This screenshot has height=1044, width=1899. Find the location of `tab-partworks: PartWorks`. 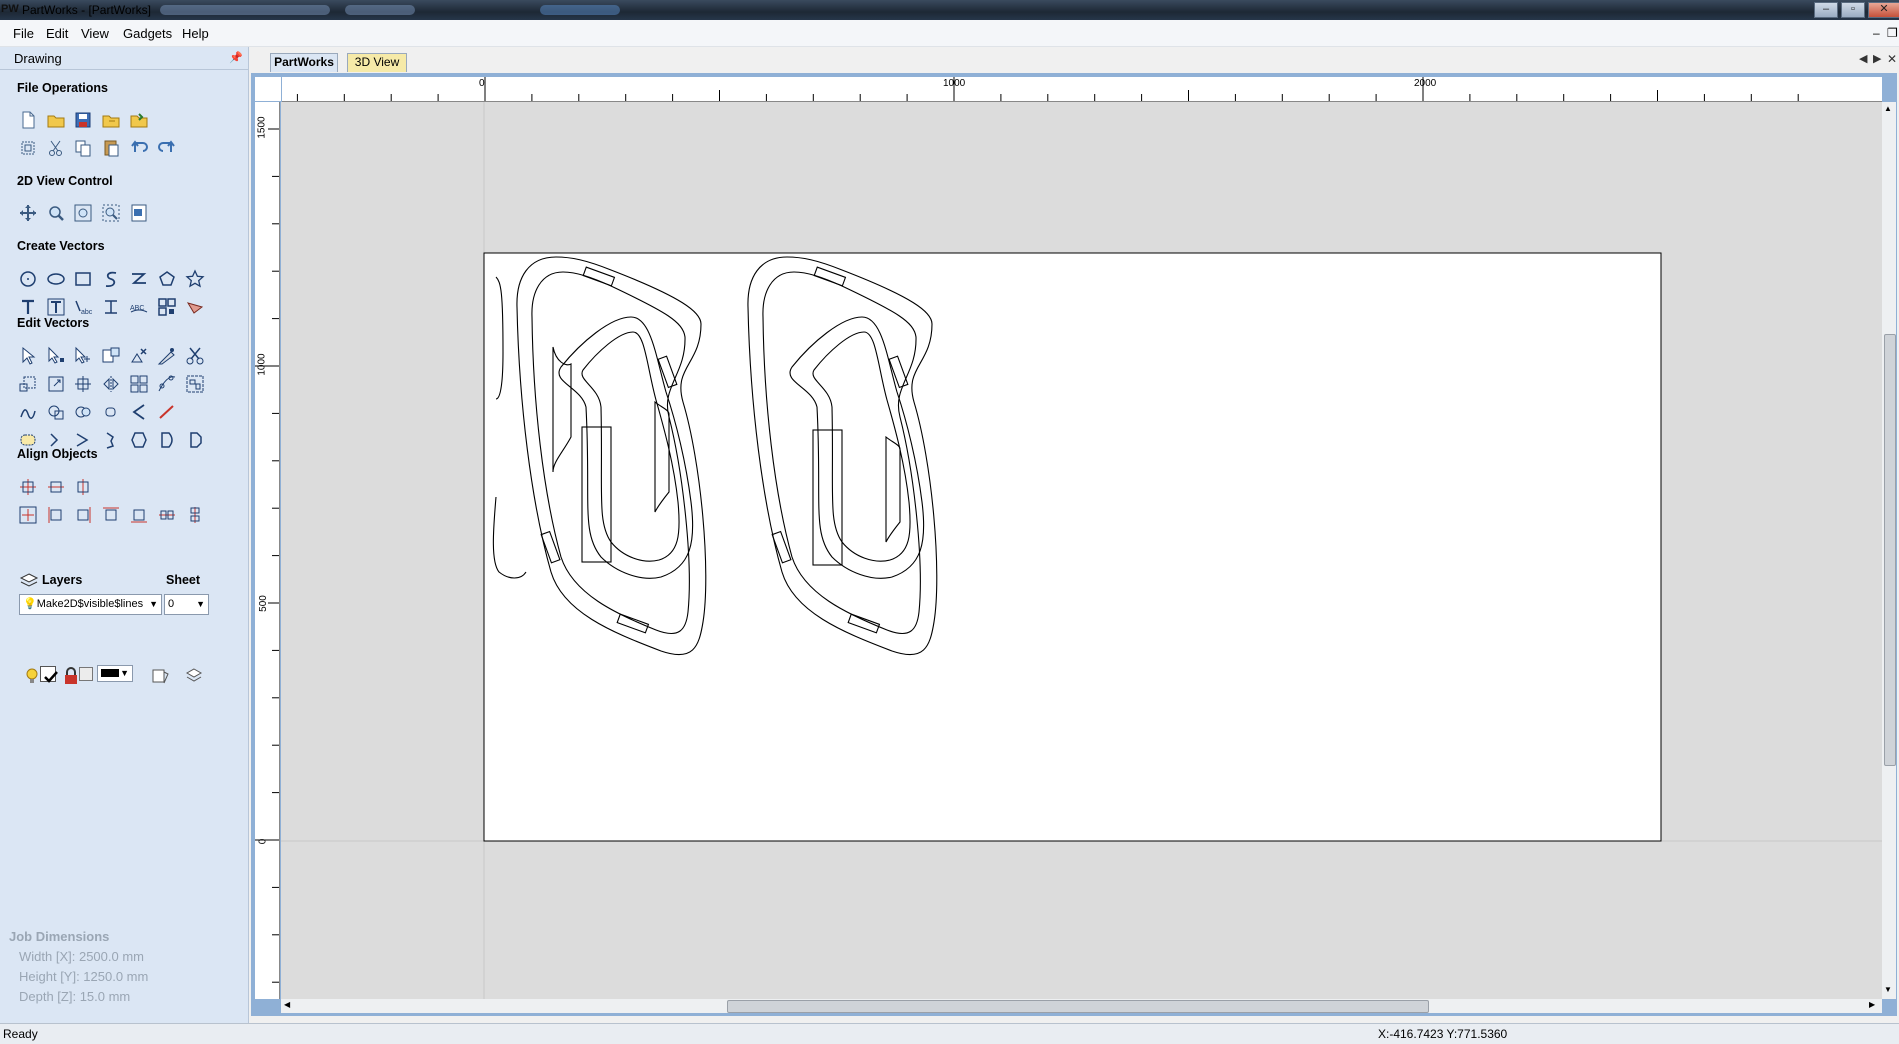

tab-partworks: PartWorks is located at coordinates (304, 62).